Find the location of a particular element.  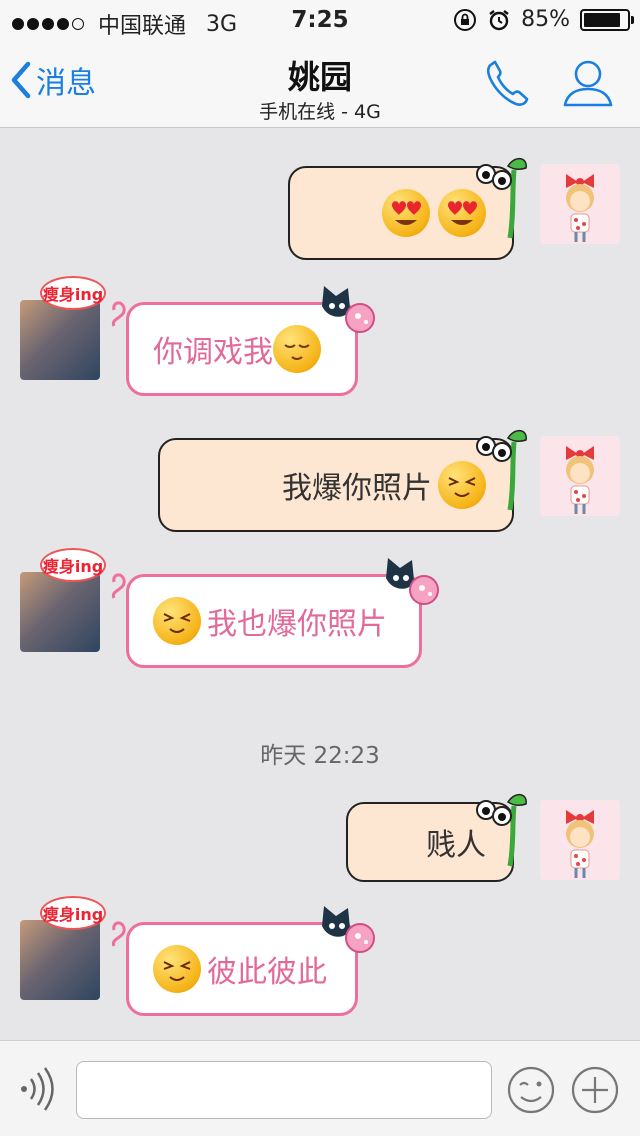

input-bar is located at coordinates (320, 1088).